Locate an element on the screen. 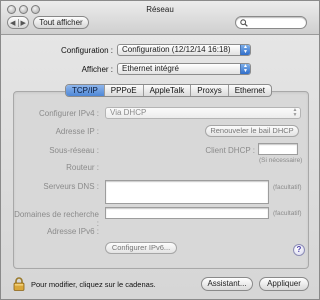 This screenshot has width=320, height=300. search-domains-label: Domaines de recherche : is located at coordinates (56, 219).